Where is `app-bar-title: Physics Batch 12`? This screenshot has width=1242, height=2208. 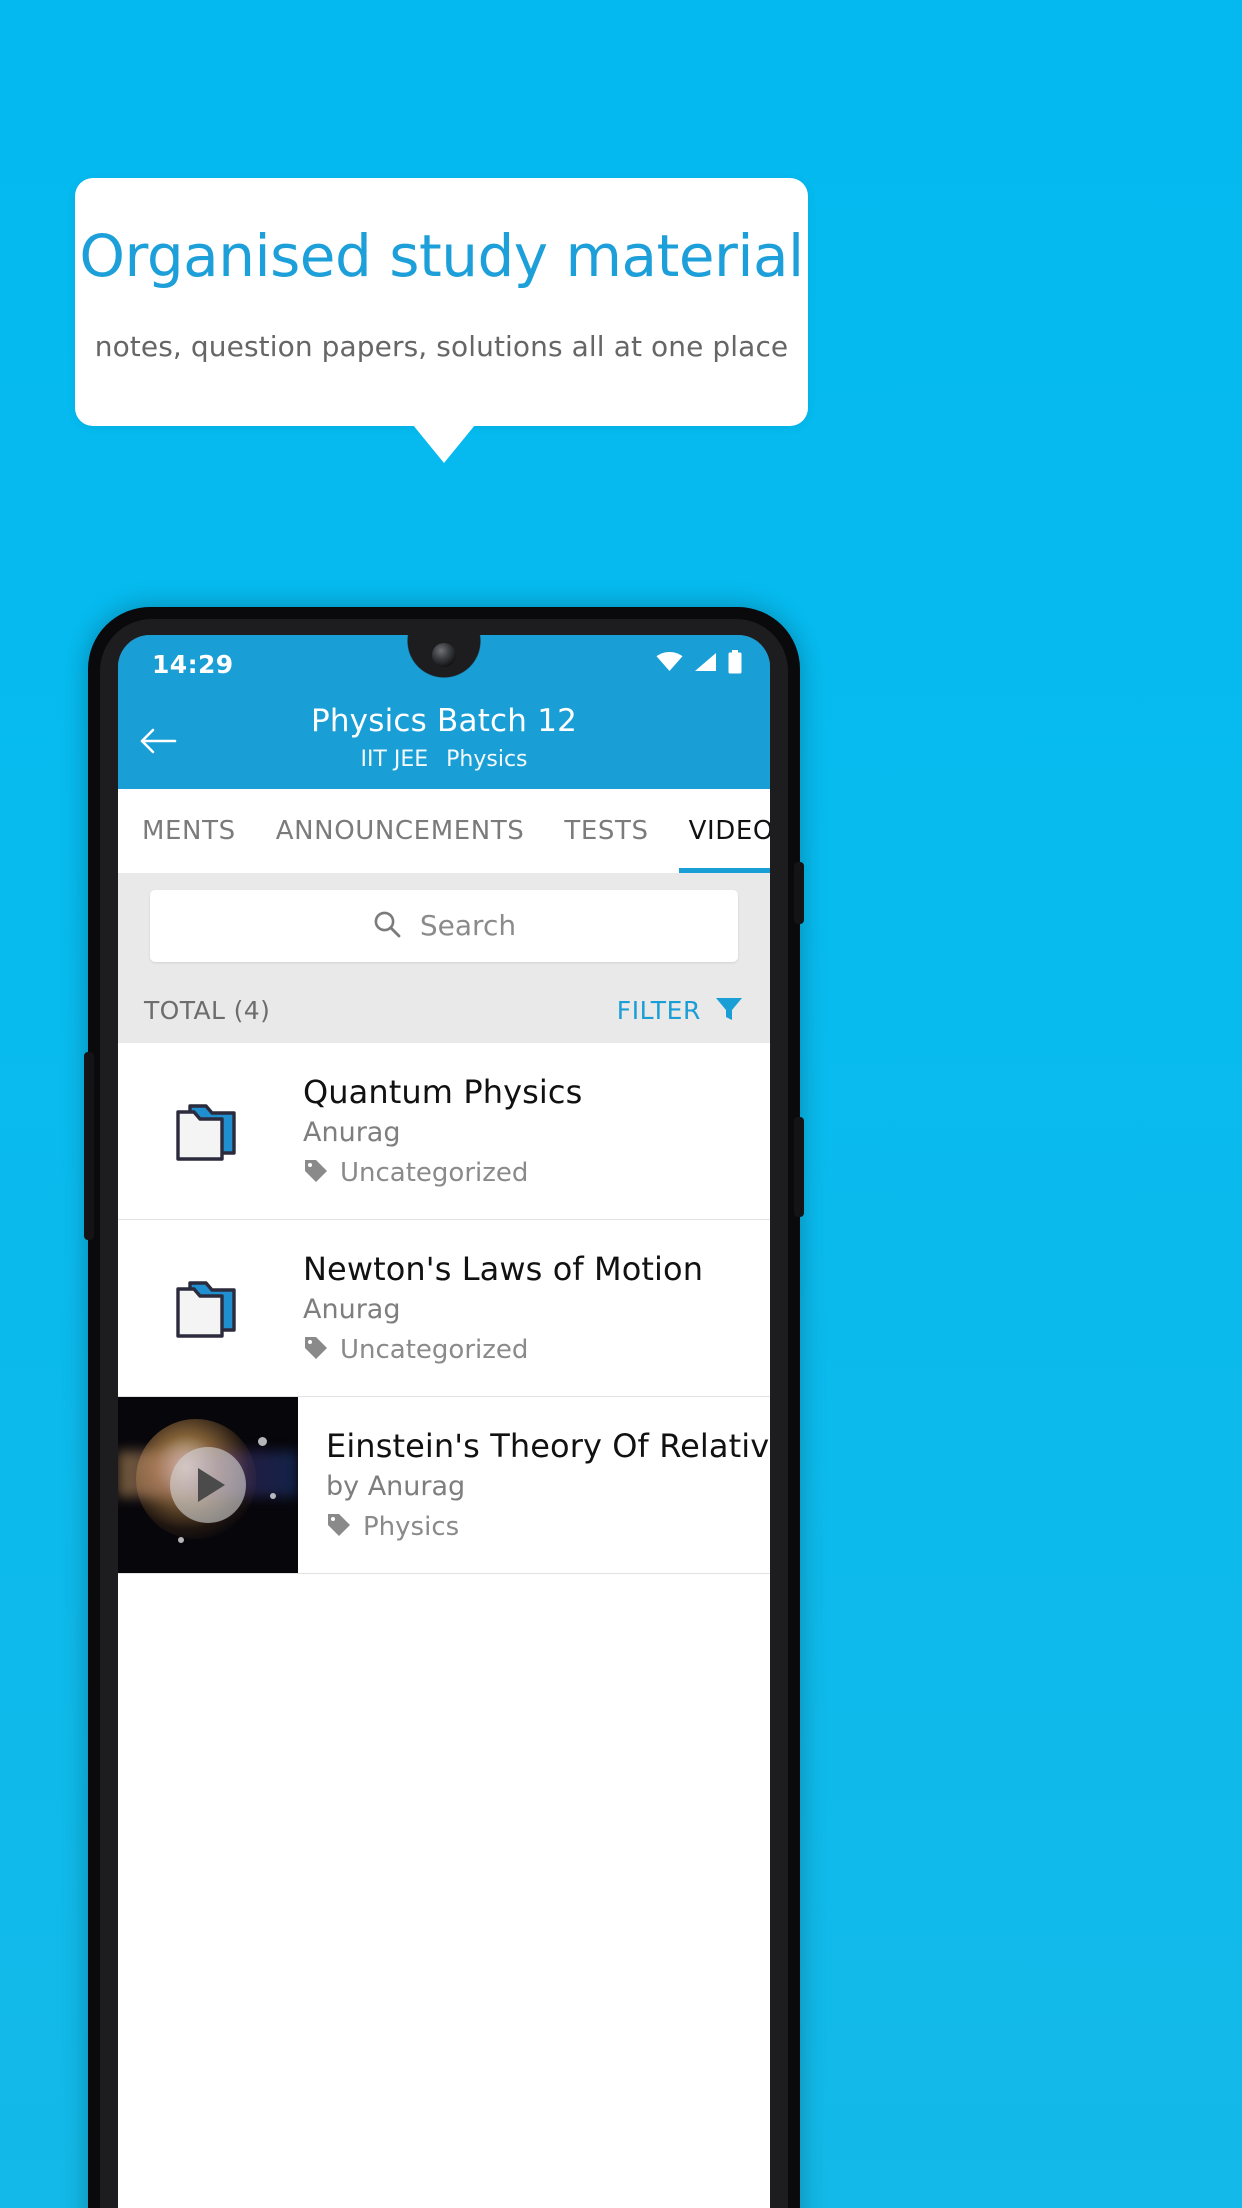
app-bar-title: Physics Batch 12 is located at coordinates (444, 721).